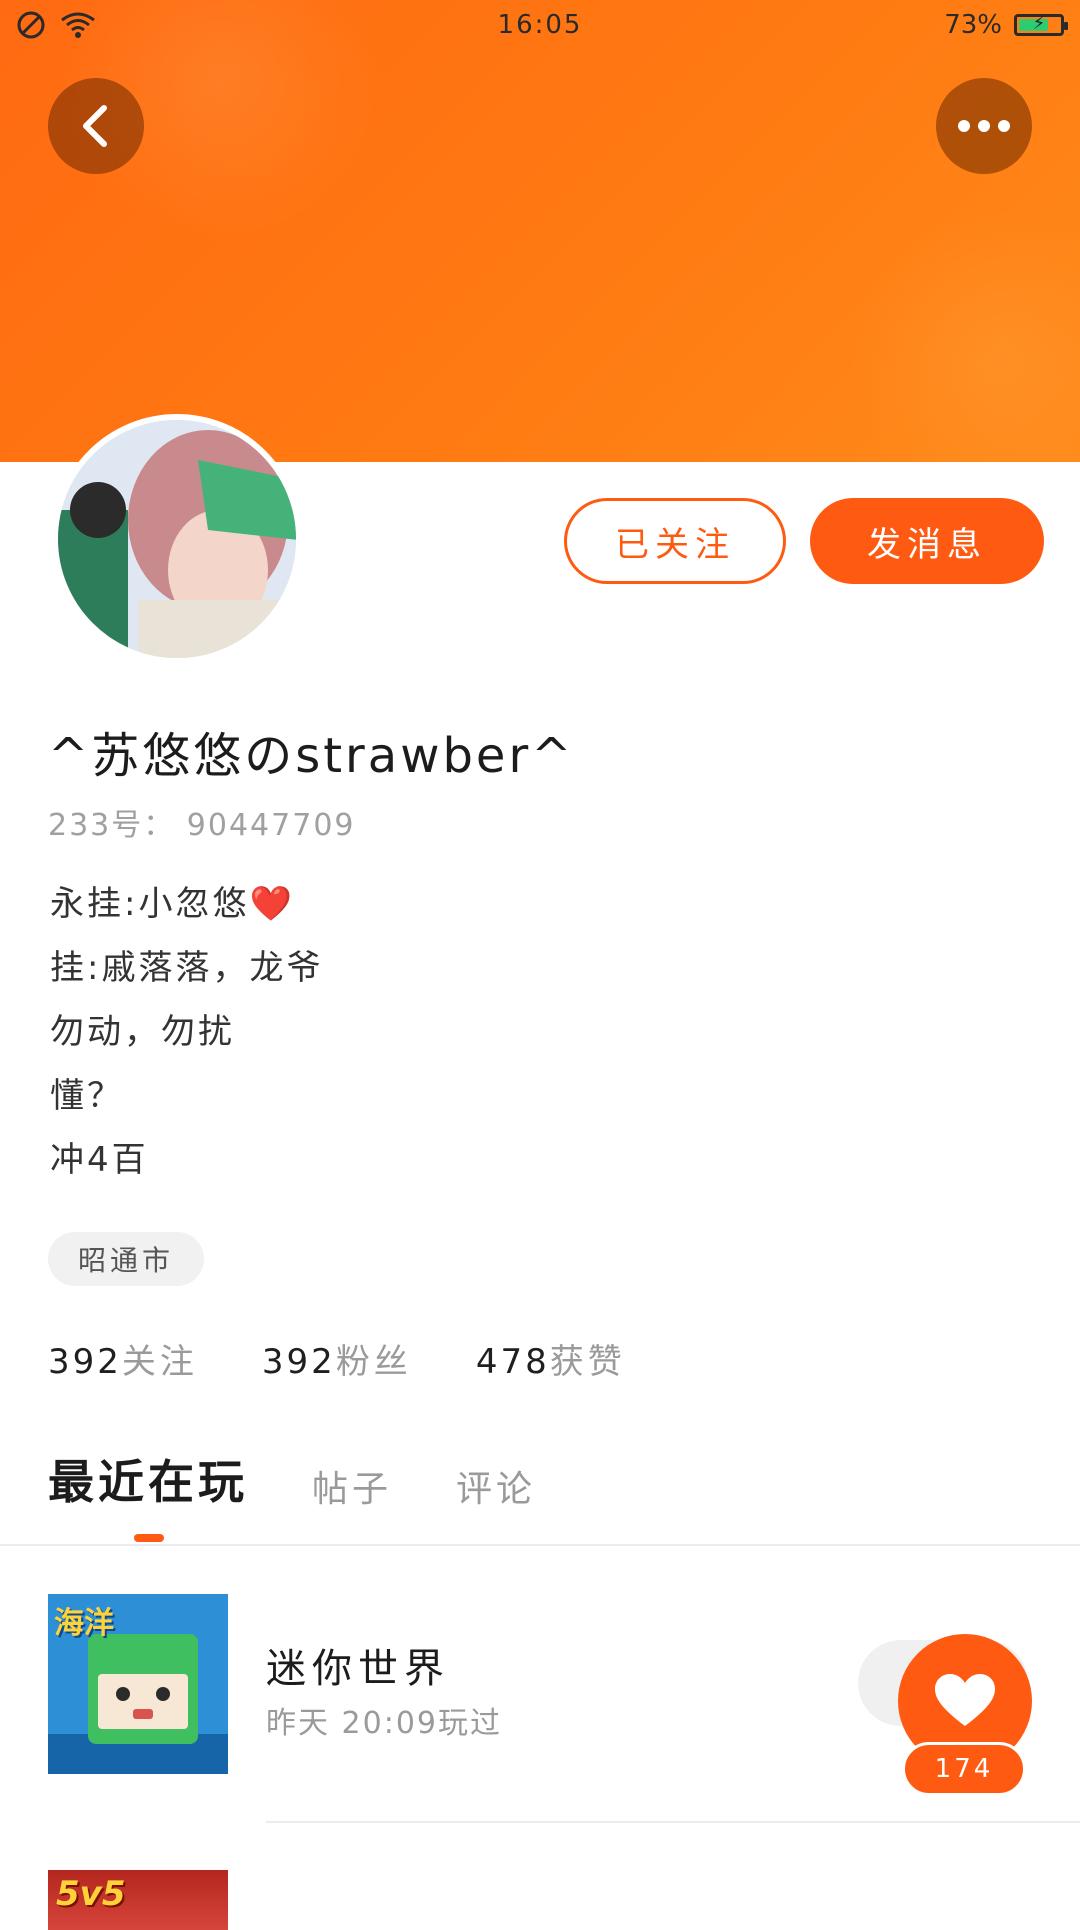 The image size is (1080, 1930). What do you see at coordinates (138, 1684) in the screenshot?
I see `game-thumbnail: 海洋` at bounding box center [138, 1684].